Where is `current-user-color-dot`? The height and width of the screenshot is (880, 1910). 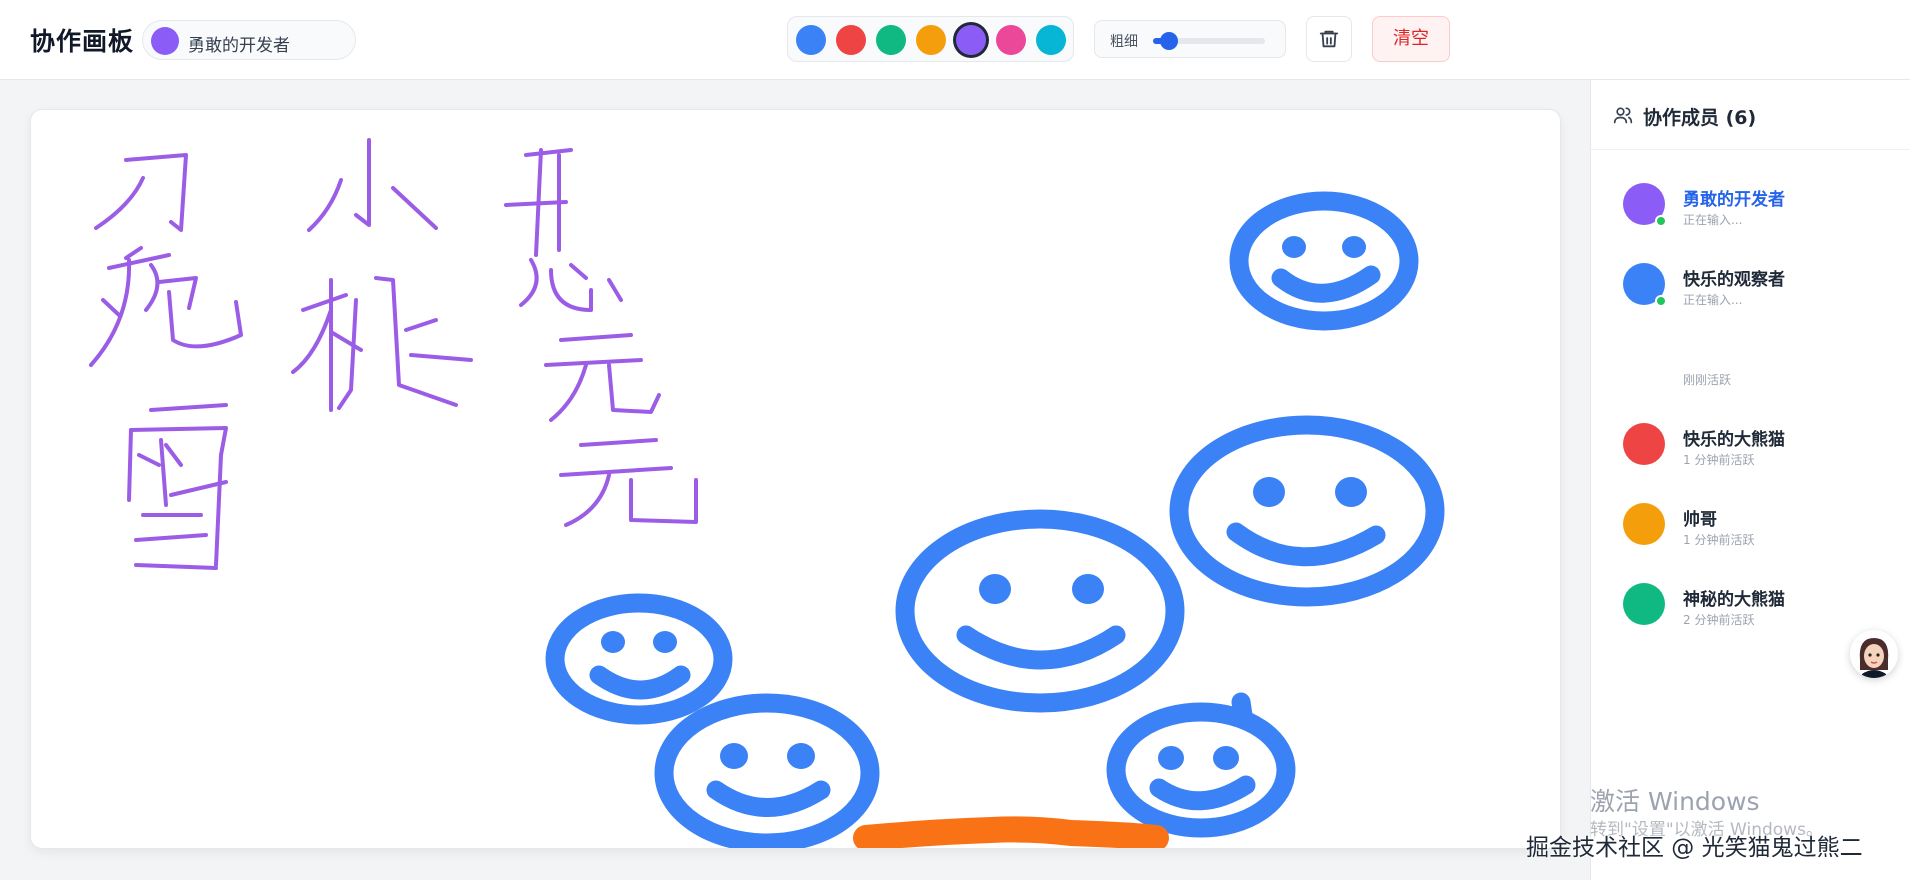 current-user-color-dot is located at coordinates (165, 41).